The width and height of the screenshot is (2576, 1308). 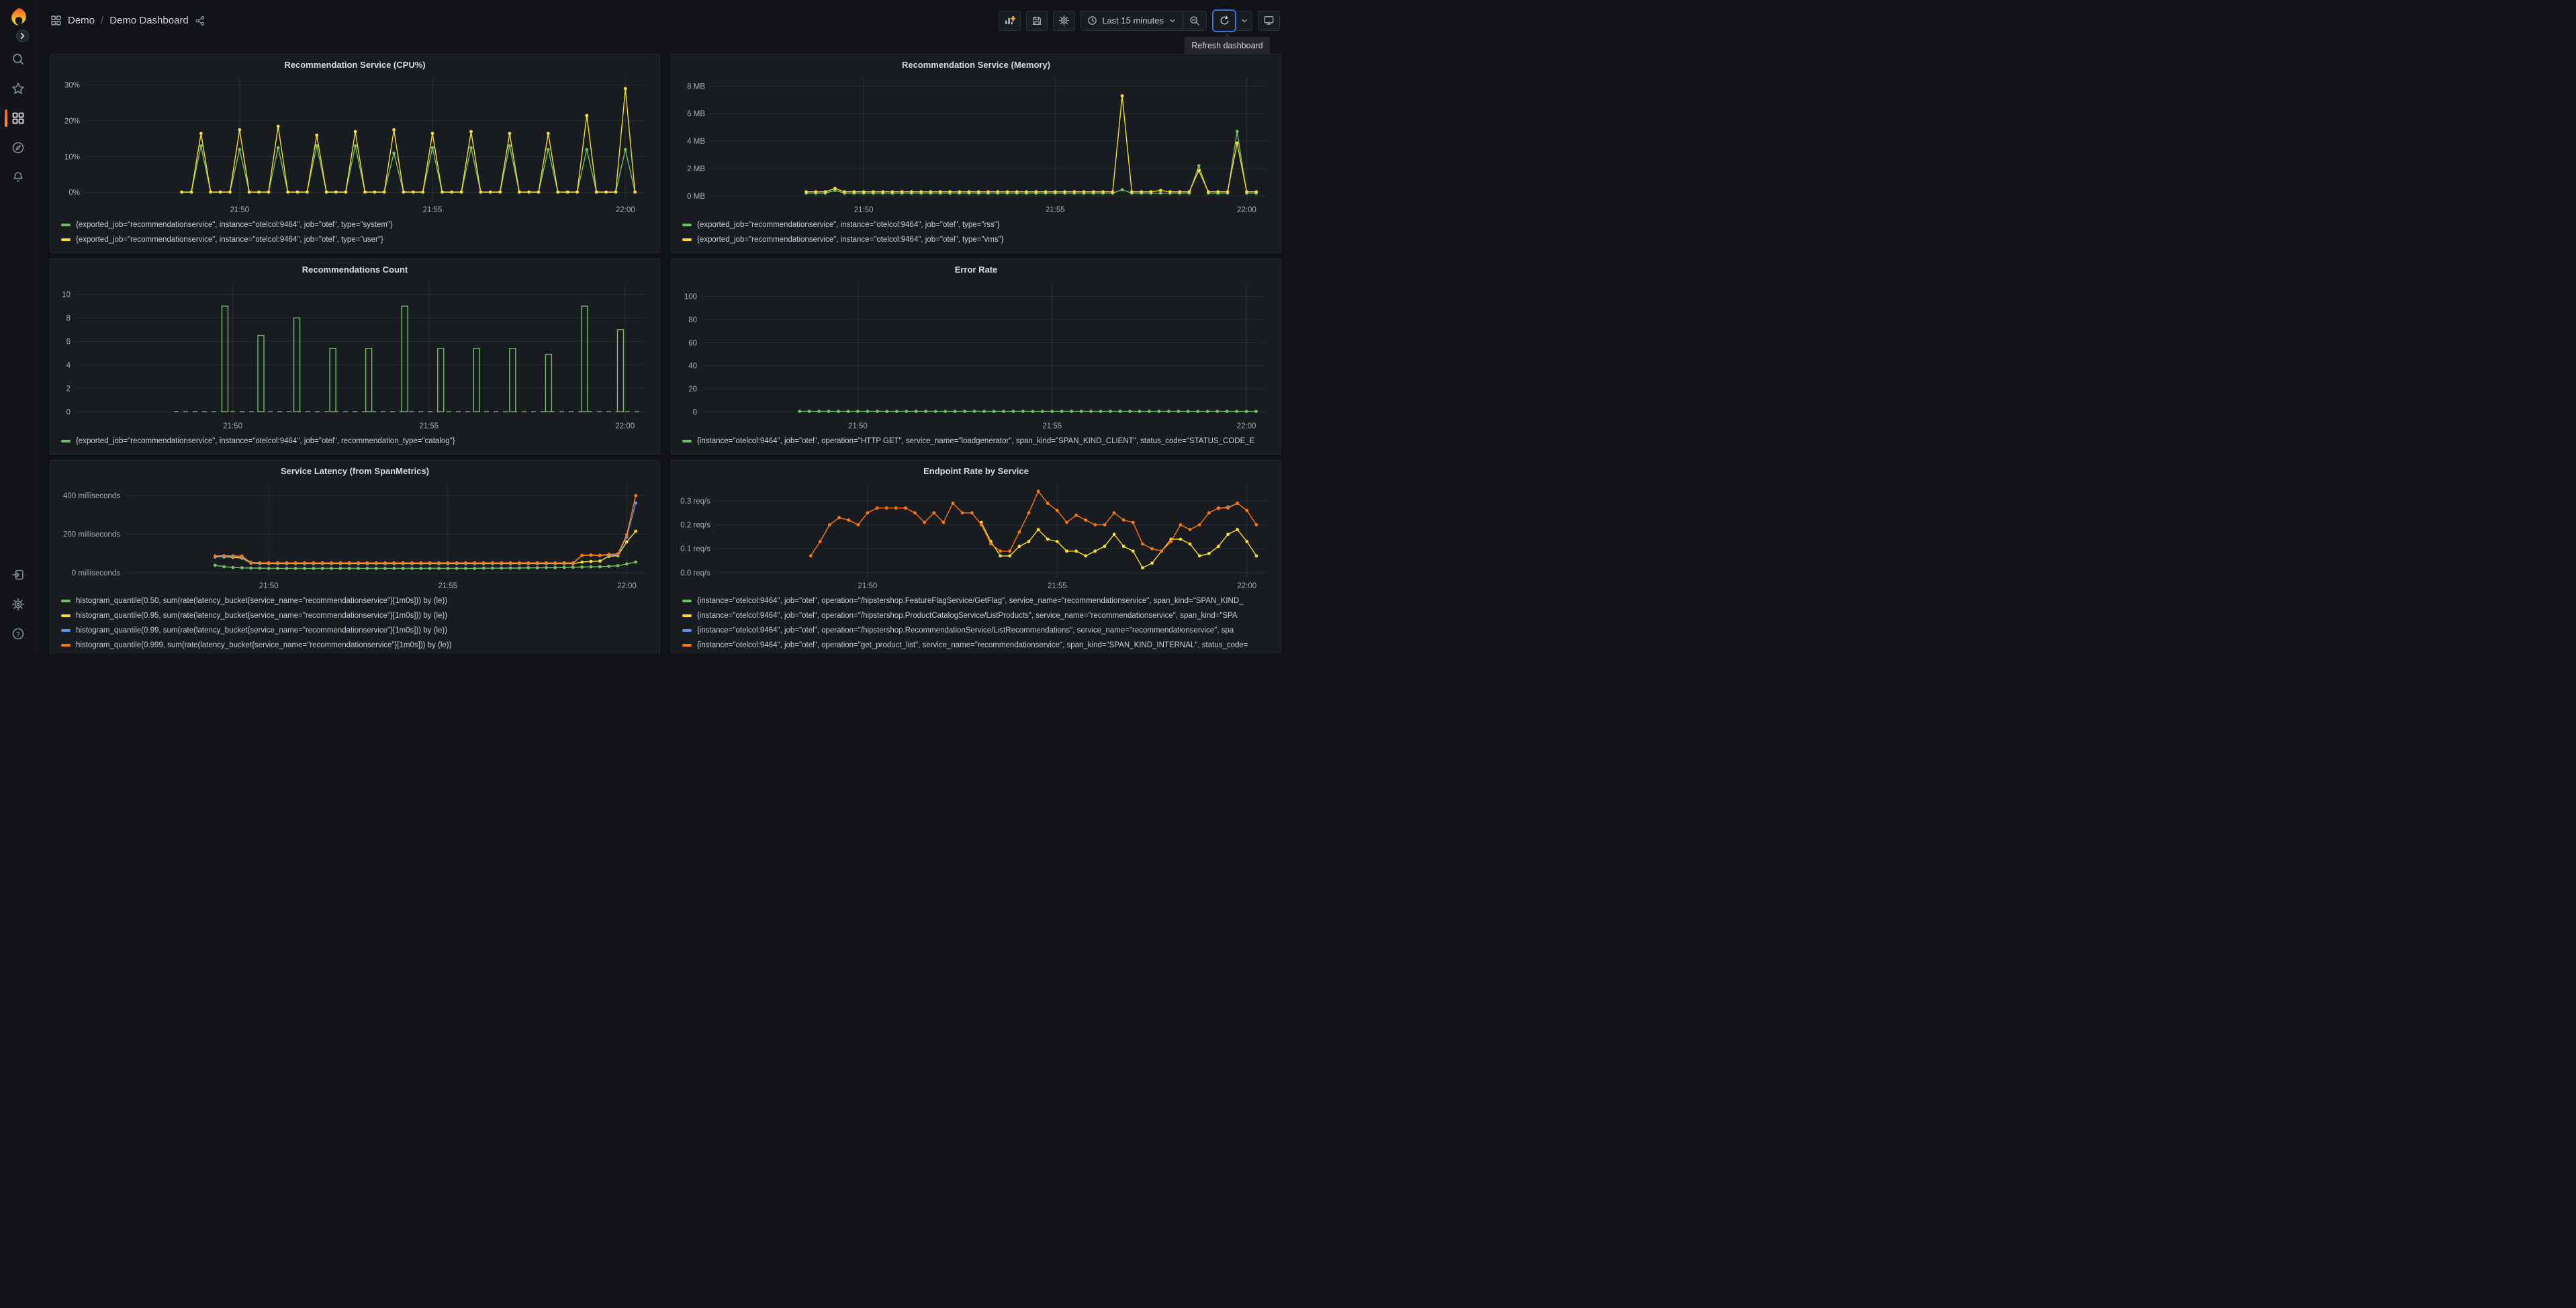 I want to click on svg-text: 2 MB, so click(x=696, y=169).